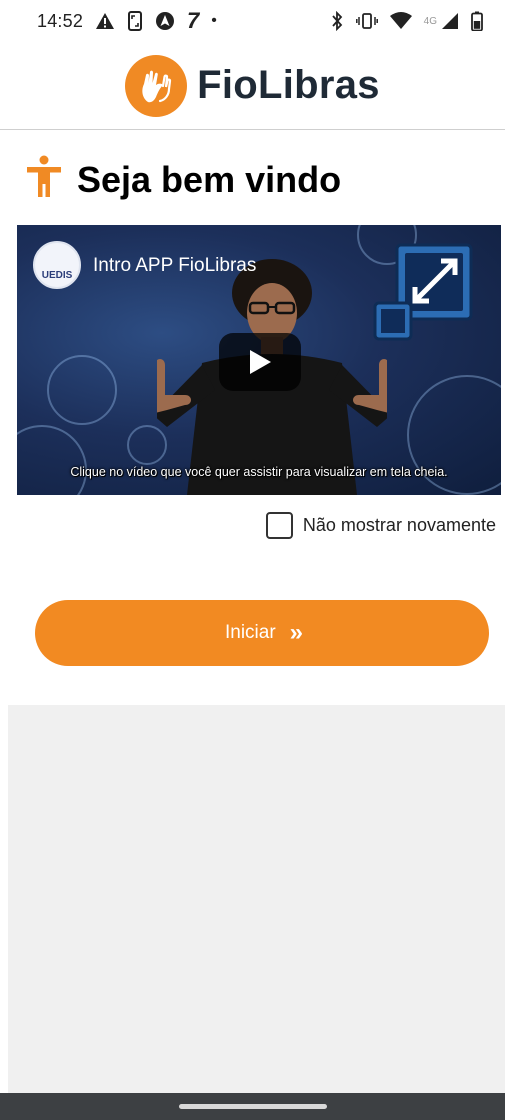  I want to click on start-button: Iniciar », so click(262, 633).